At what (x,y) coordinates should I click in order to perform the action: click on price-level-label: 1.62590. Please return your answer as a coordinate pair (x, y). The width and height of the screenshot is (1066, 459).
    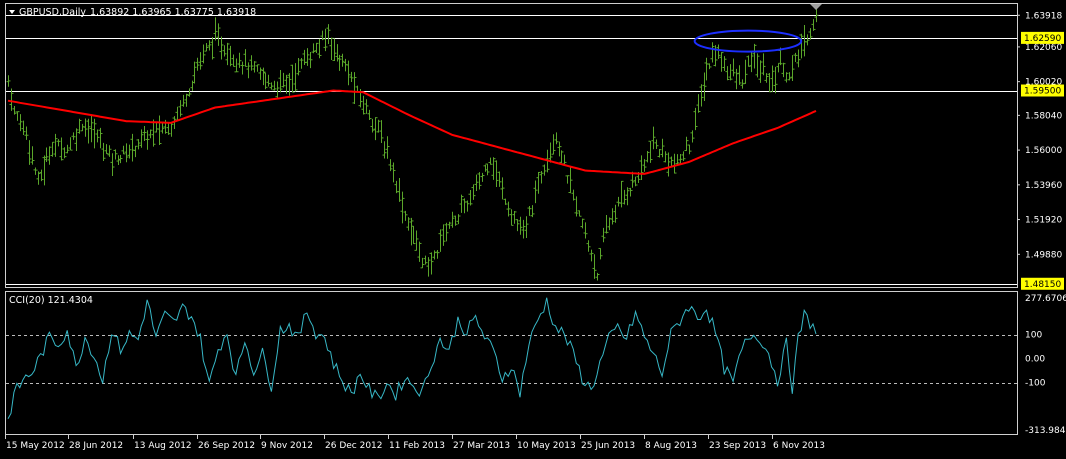
    Looking at the image, I should click on (1042, 39).